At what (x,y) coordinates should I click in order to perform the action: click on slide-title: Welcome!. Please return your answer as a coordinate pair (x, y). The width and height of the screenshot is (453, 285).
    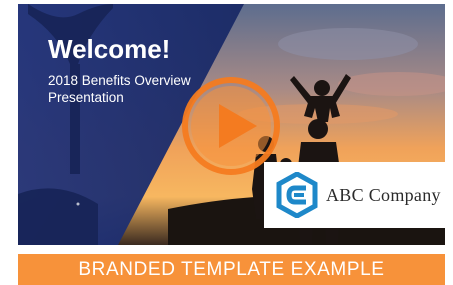
    Looking at the image, I should click on (109, 49).